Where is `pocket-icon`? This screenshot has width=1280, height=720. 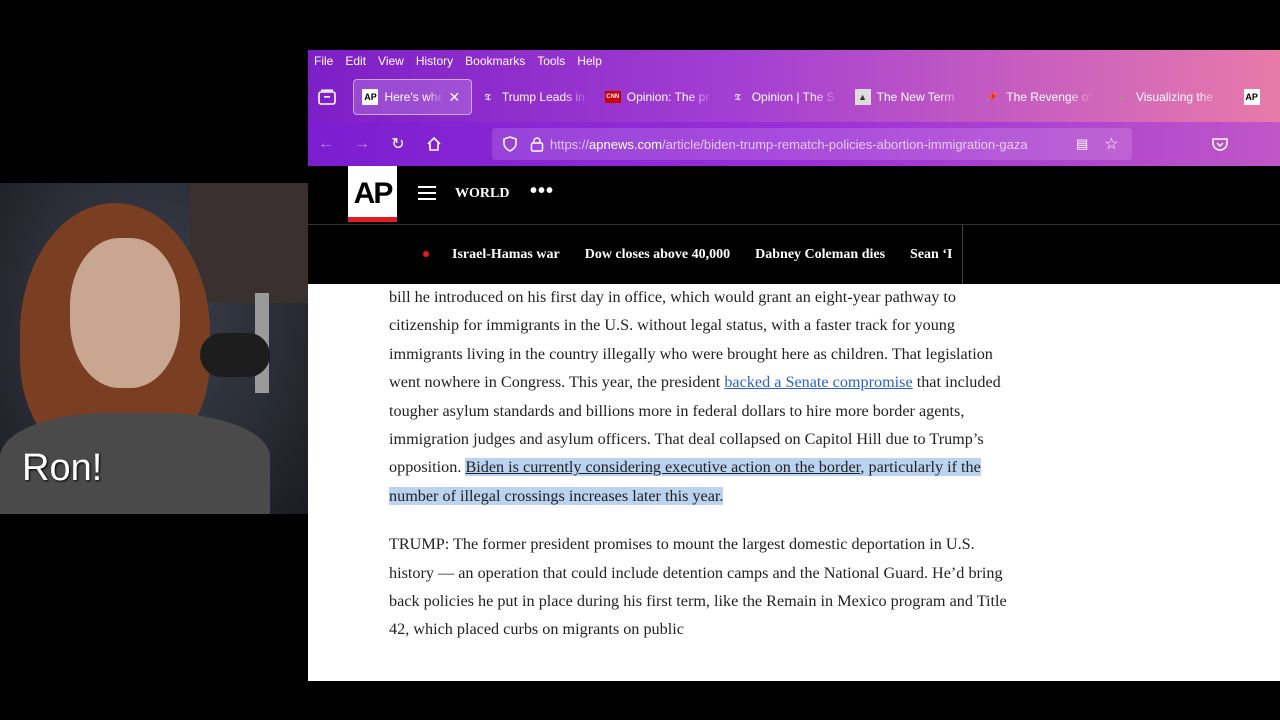
pocket-icon is located at coordinates (1220, 144).